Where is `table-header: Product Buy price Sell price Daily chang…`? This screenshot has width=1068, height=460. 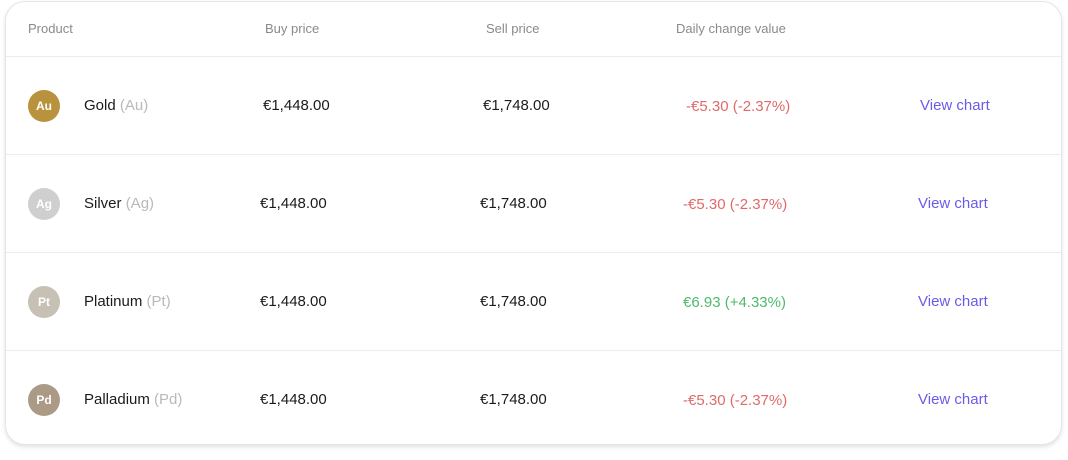 table-header: Product Buy price Sell price Daily chang… is located at coordinates (533, 29).